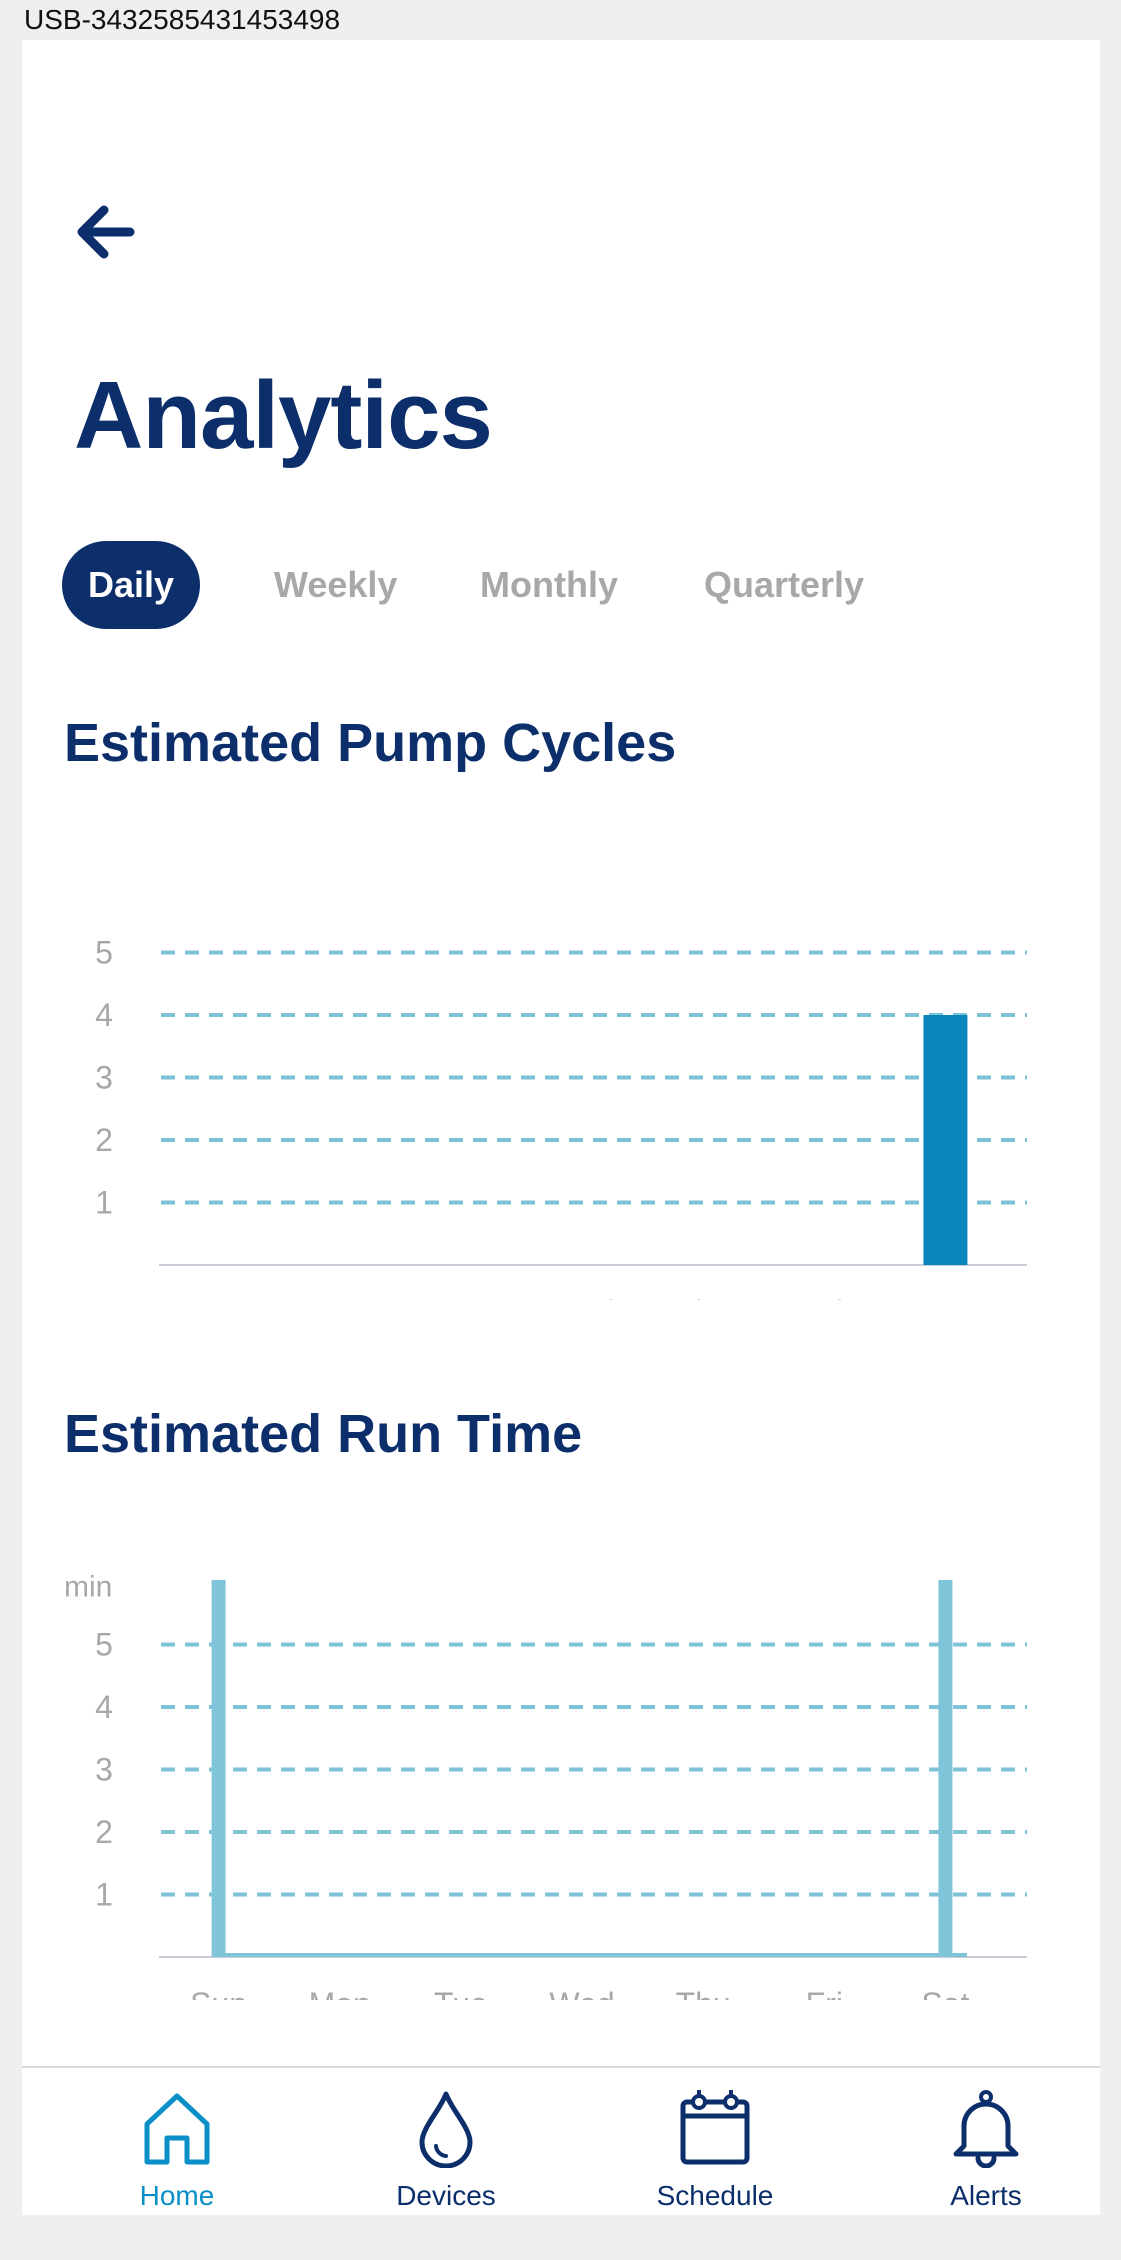 The image size is (1121, 2260). Describe the element at coordinates (88, 1587) in the screenshot. I see `y-axis-unit-label: min` at that location.